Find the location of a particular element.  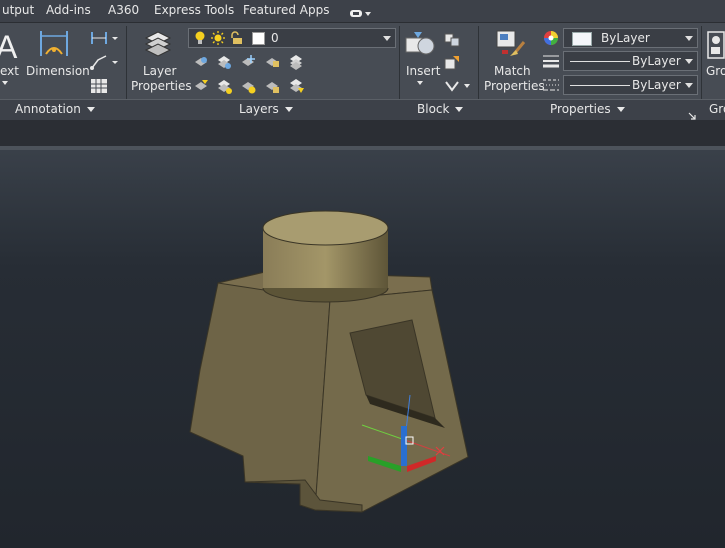

dimension-icon is located at coordinates (54, 44).